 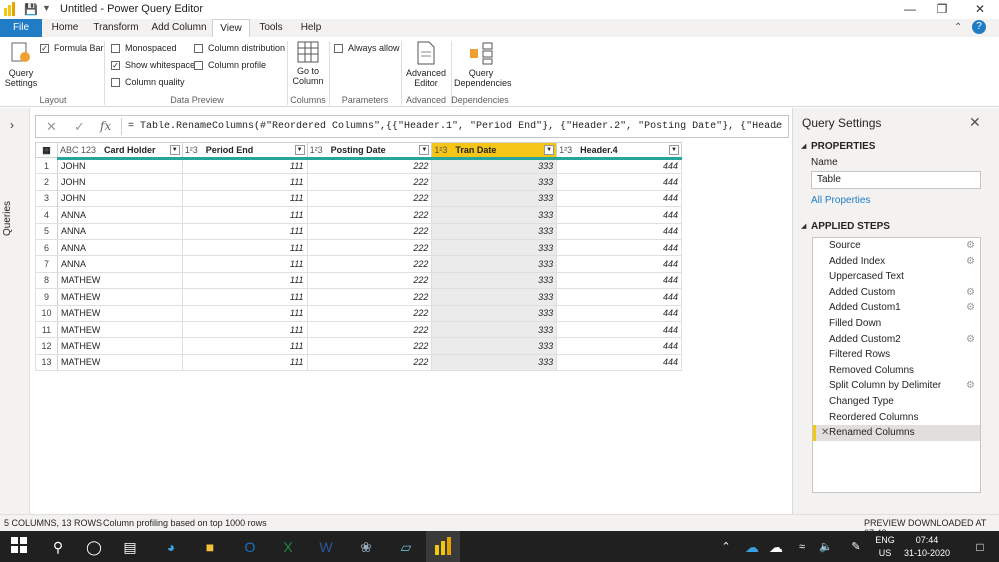 What do you see at coordinates (12, 125) in the screenshot?
I see `expand-queries-icon: ›` at bounding box center [12, 125].